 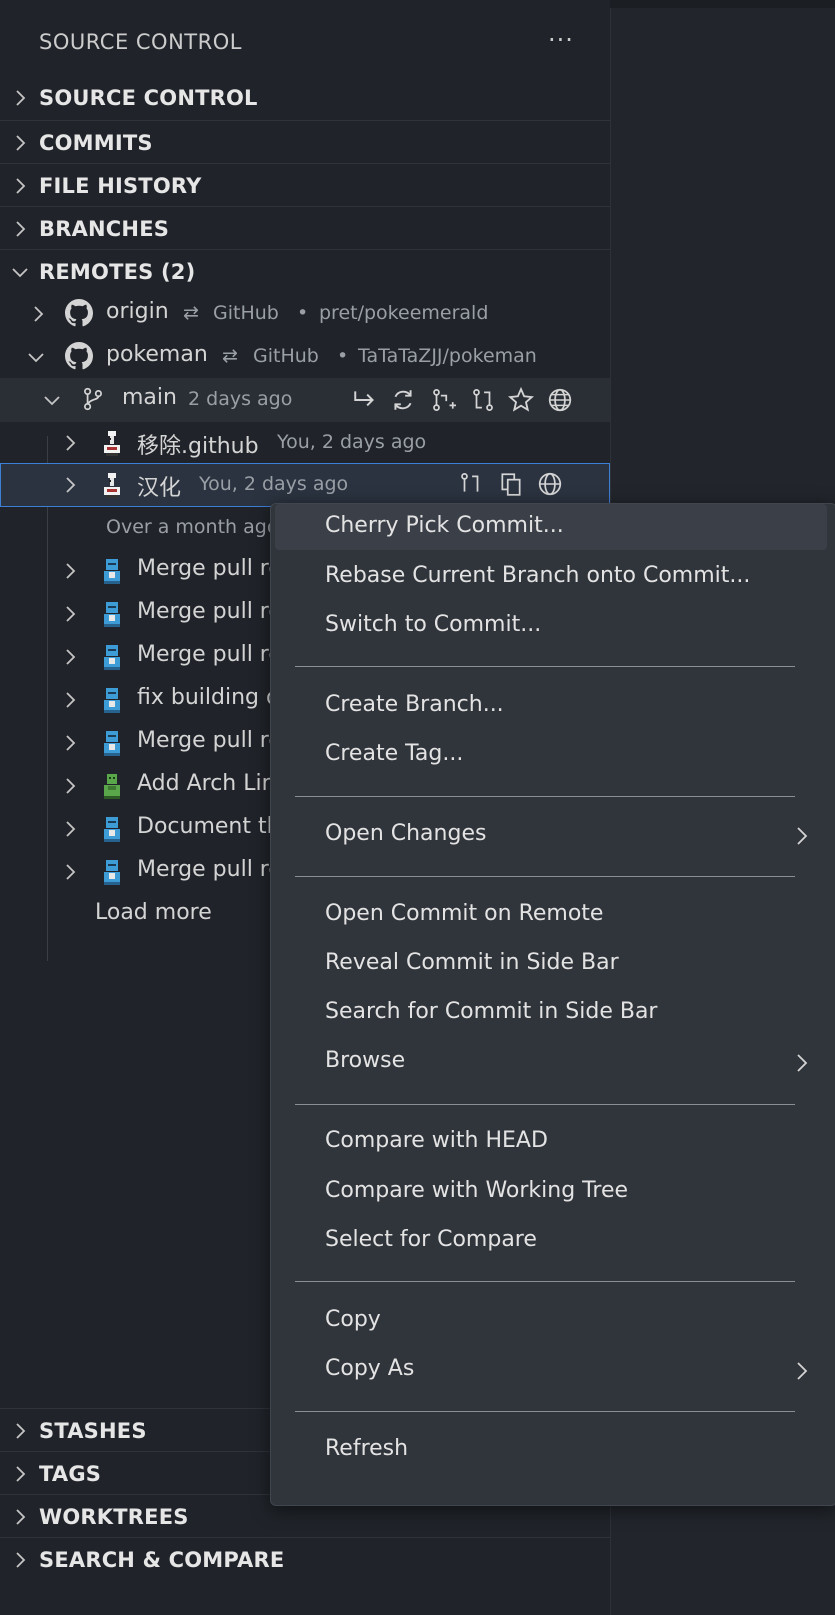 What do you see at coordinates (93, 1431) in the screenshot?
I see `section-label: STASHES` at bounding box center [93, 1431].